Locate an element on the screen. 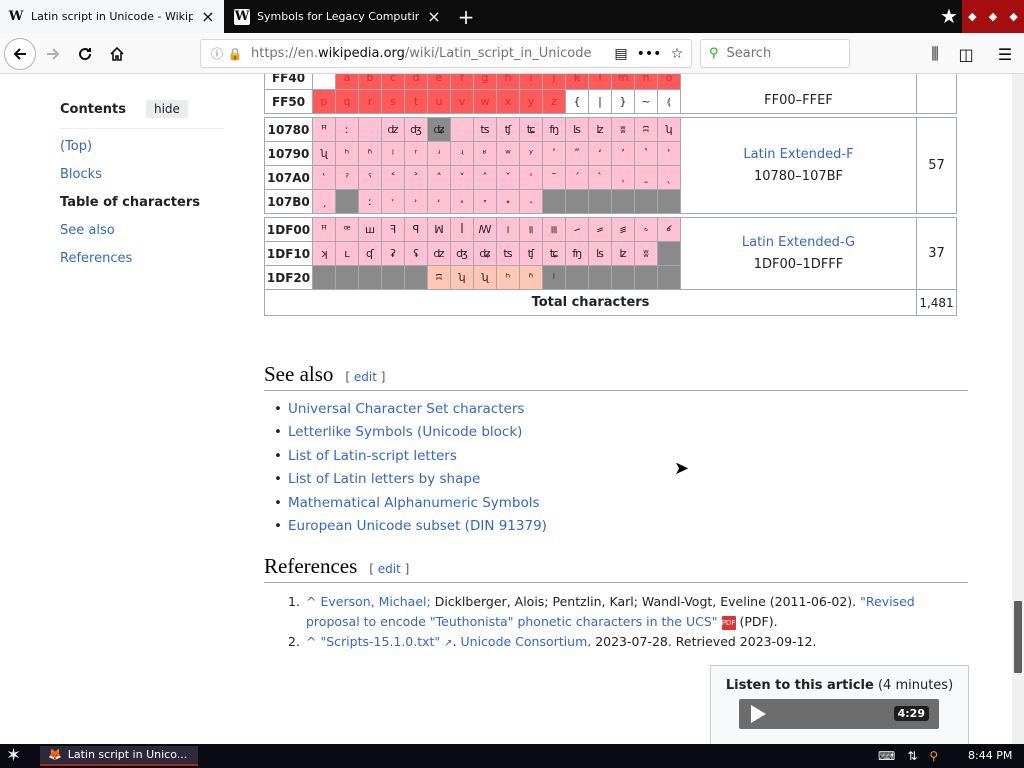 The width and height of the screenshot is (1024, 768). close-tab-icon: × is located at coordinates (208, 16).